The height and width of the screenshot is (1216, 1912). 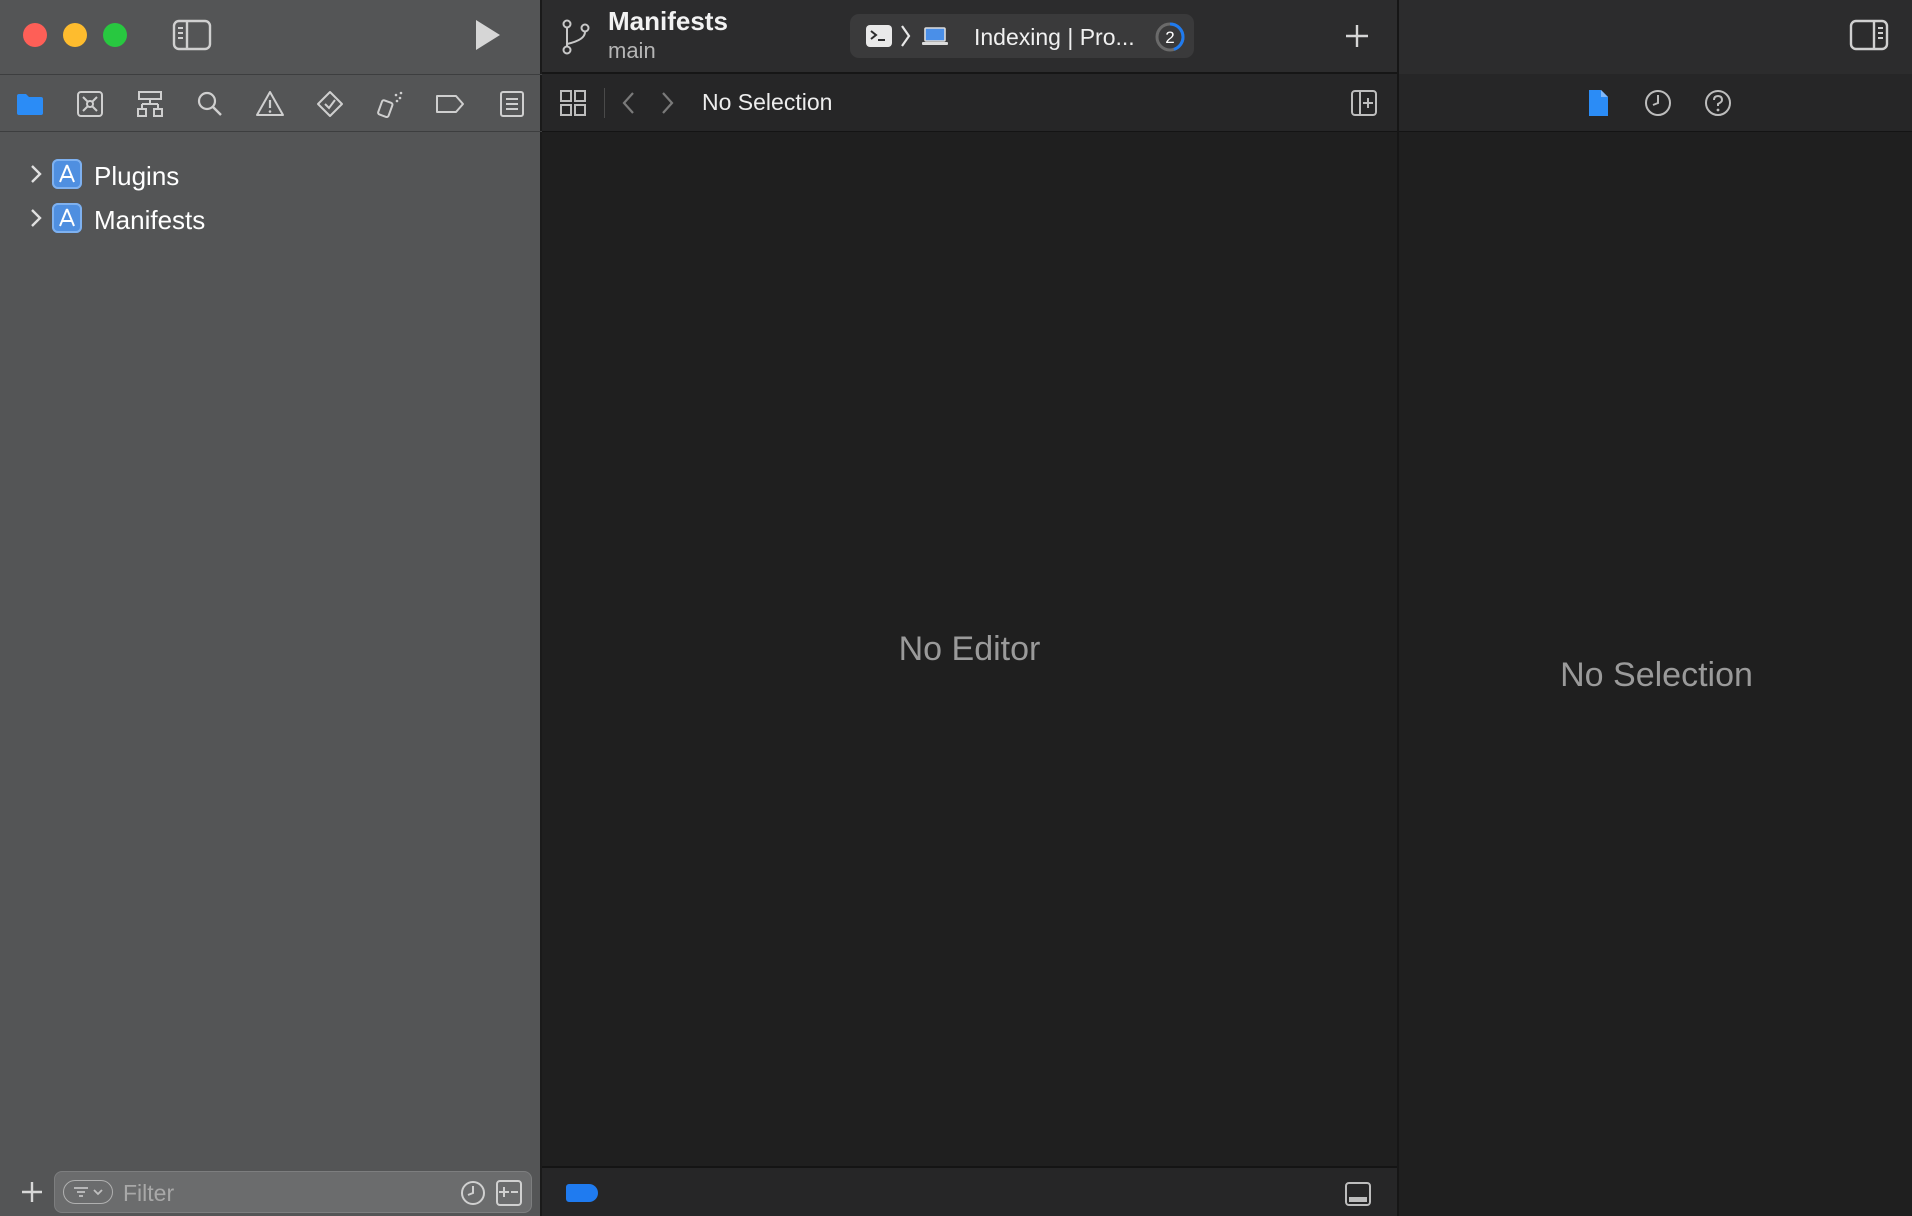 I want to click on inspector-tab-bar, so click(x=1655, y=103).